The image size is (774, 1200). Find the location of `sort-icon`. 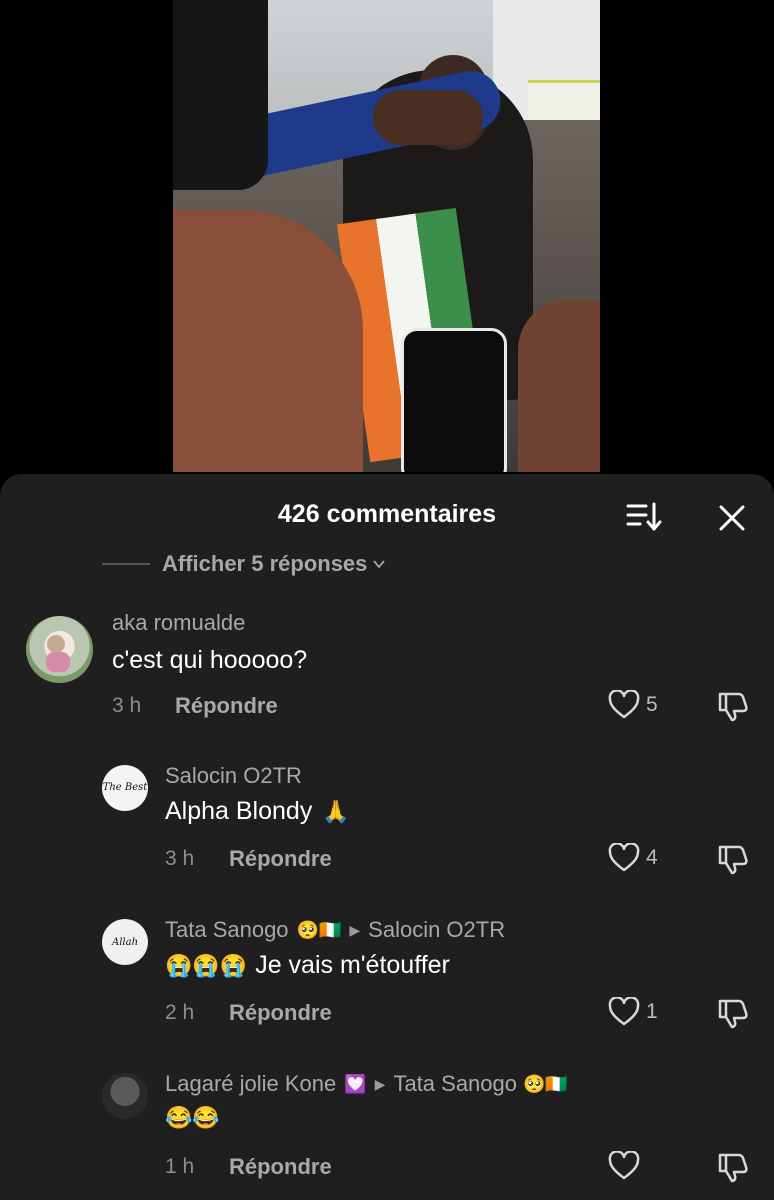

sort-icon is located at coordinates (644, 517).